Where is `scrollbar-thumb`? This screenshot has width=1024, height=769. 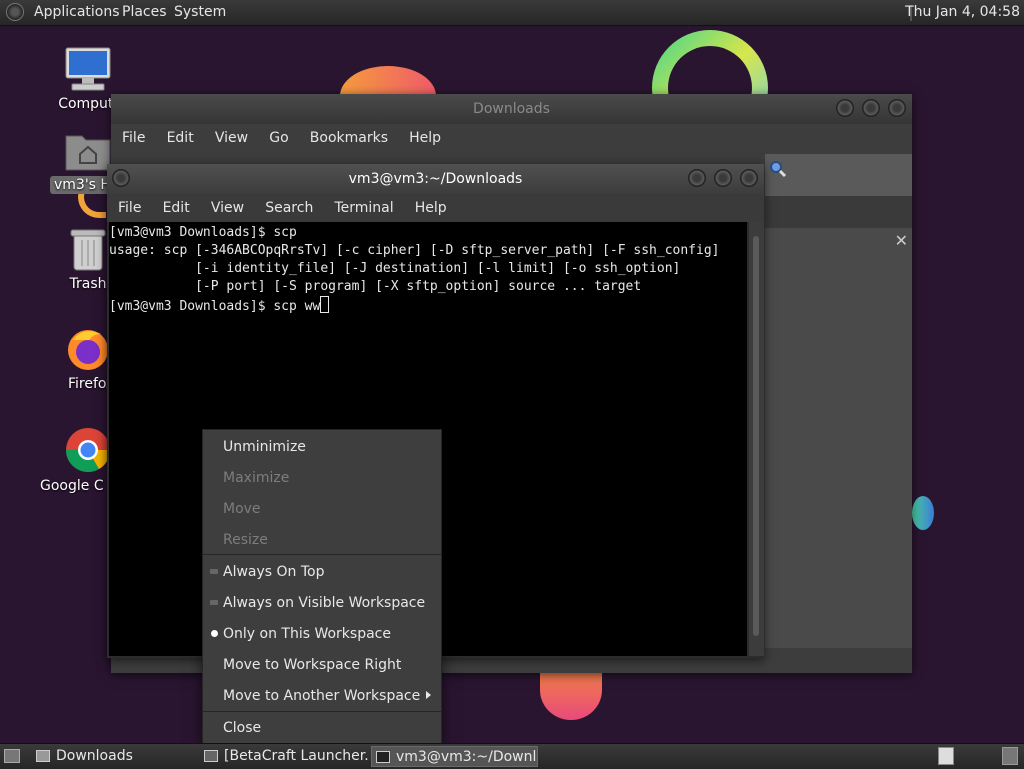
scrollbar-thumb is located at coordinates (756, 436).